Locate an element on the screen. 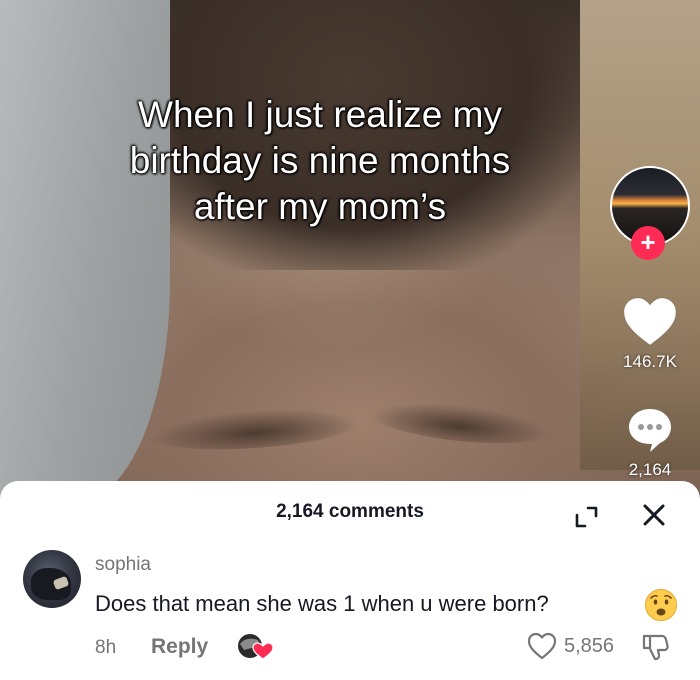 The width and height of the screenshot is (700, 680). dislike-thumb-icon is located at coordinates (655, 646).